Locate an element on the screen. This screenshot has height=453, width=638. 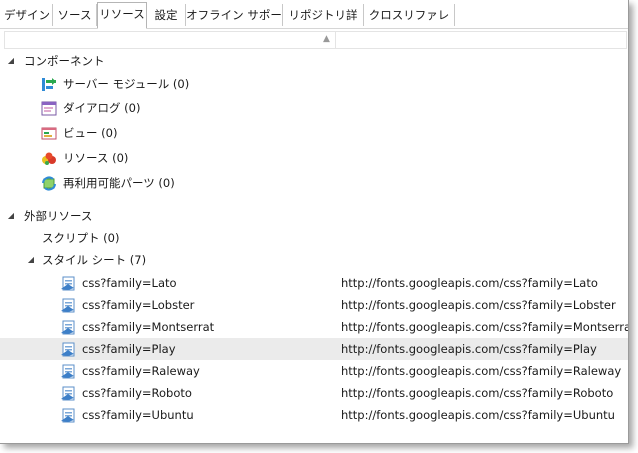
tab-source: ソース is located at coordinates (75, 15).